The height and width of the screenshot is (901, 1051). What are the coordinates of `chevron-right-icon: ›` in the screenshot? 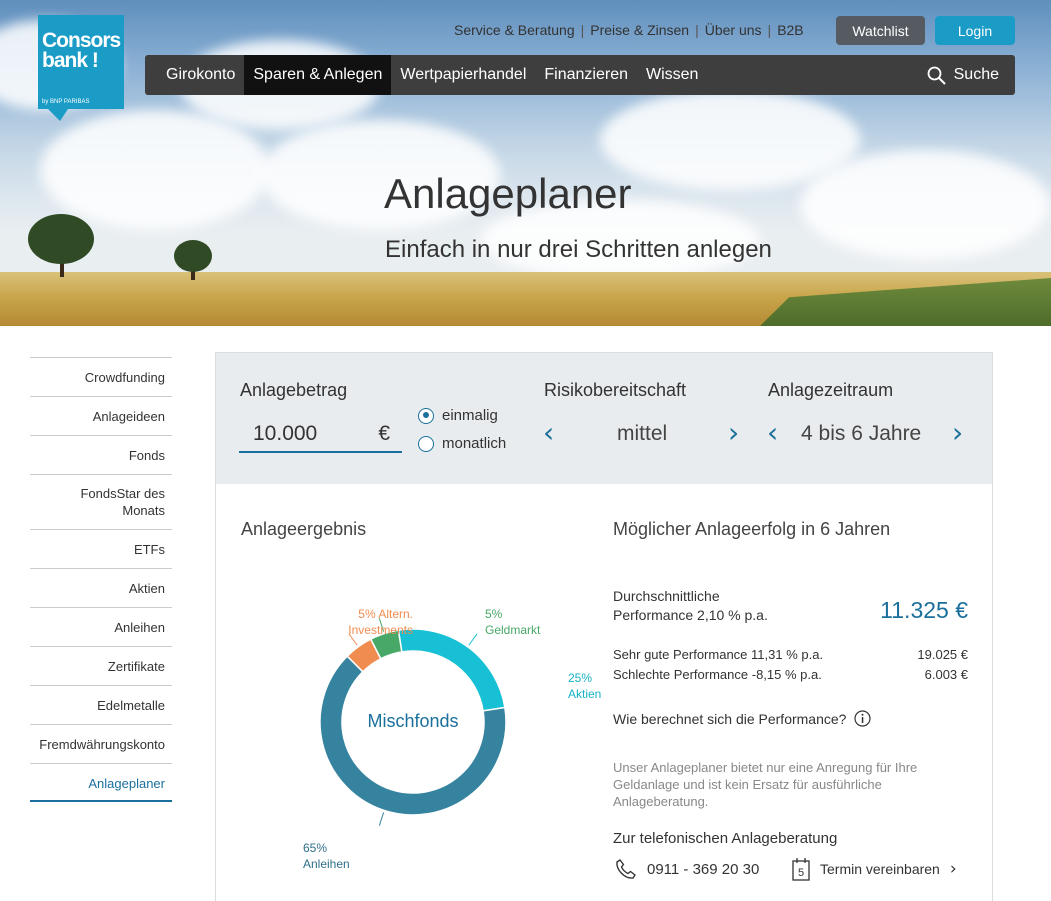 It's located at (953, 869).